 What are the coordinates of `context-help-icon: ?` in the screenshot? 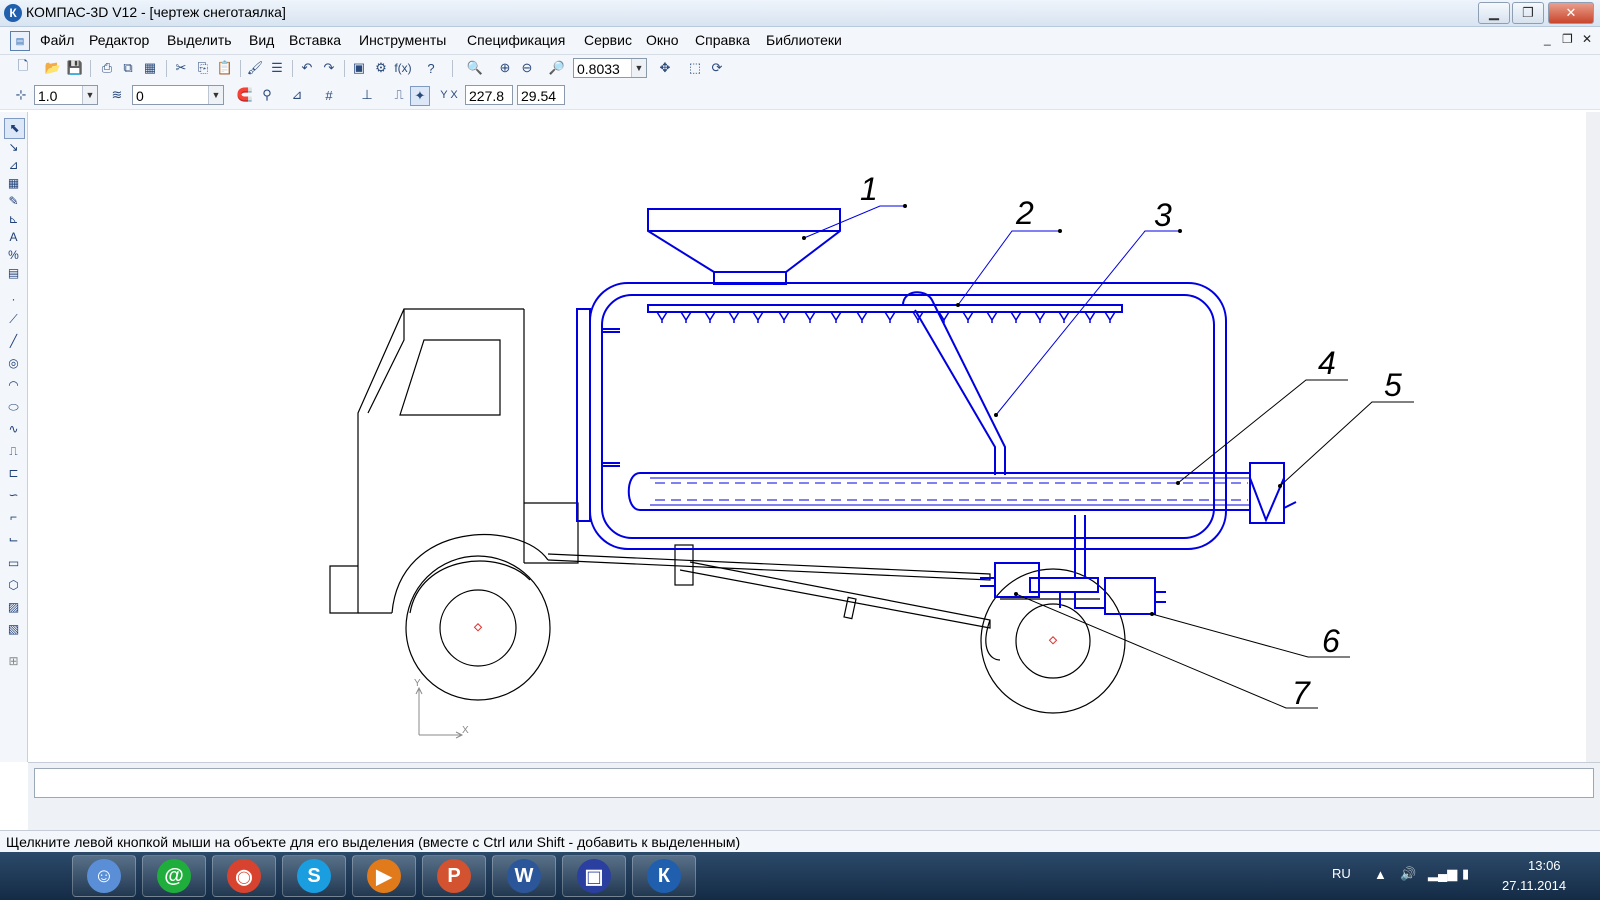 It's located at (431, 68).